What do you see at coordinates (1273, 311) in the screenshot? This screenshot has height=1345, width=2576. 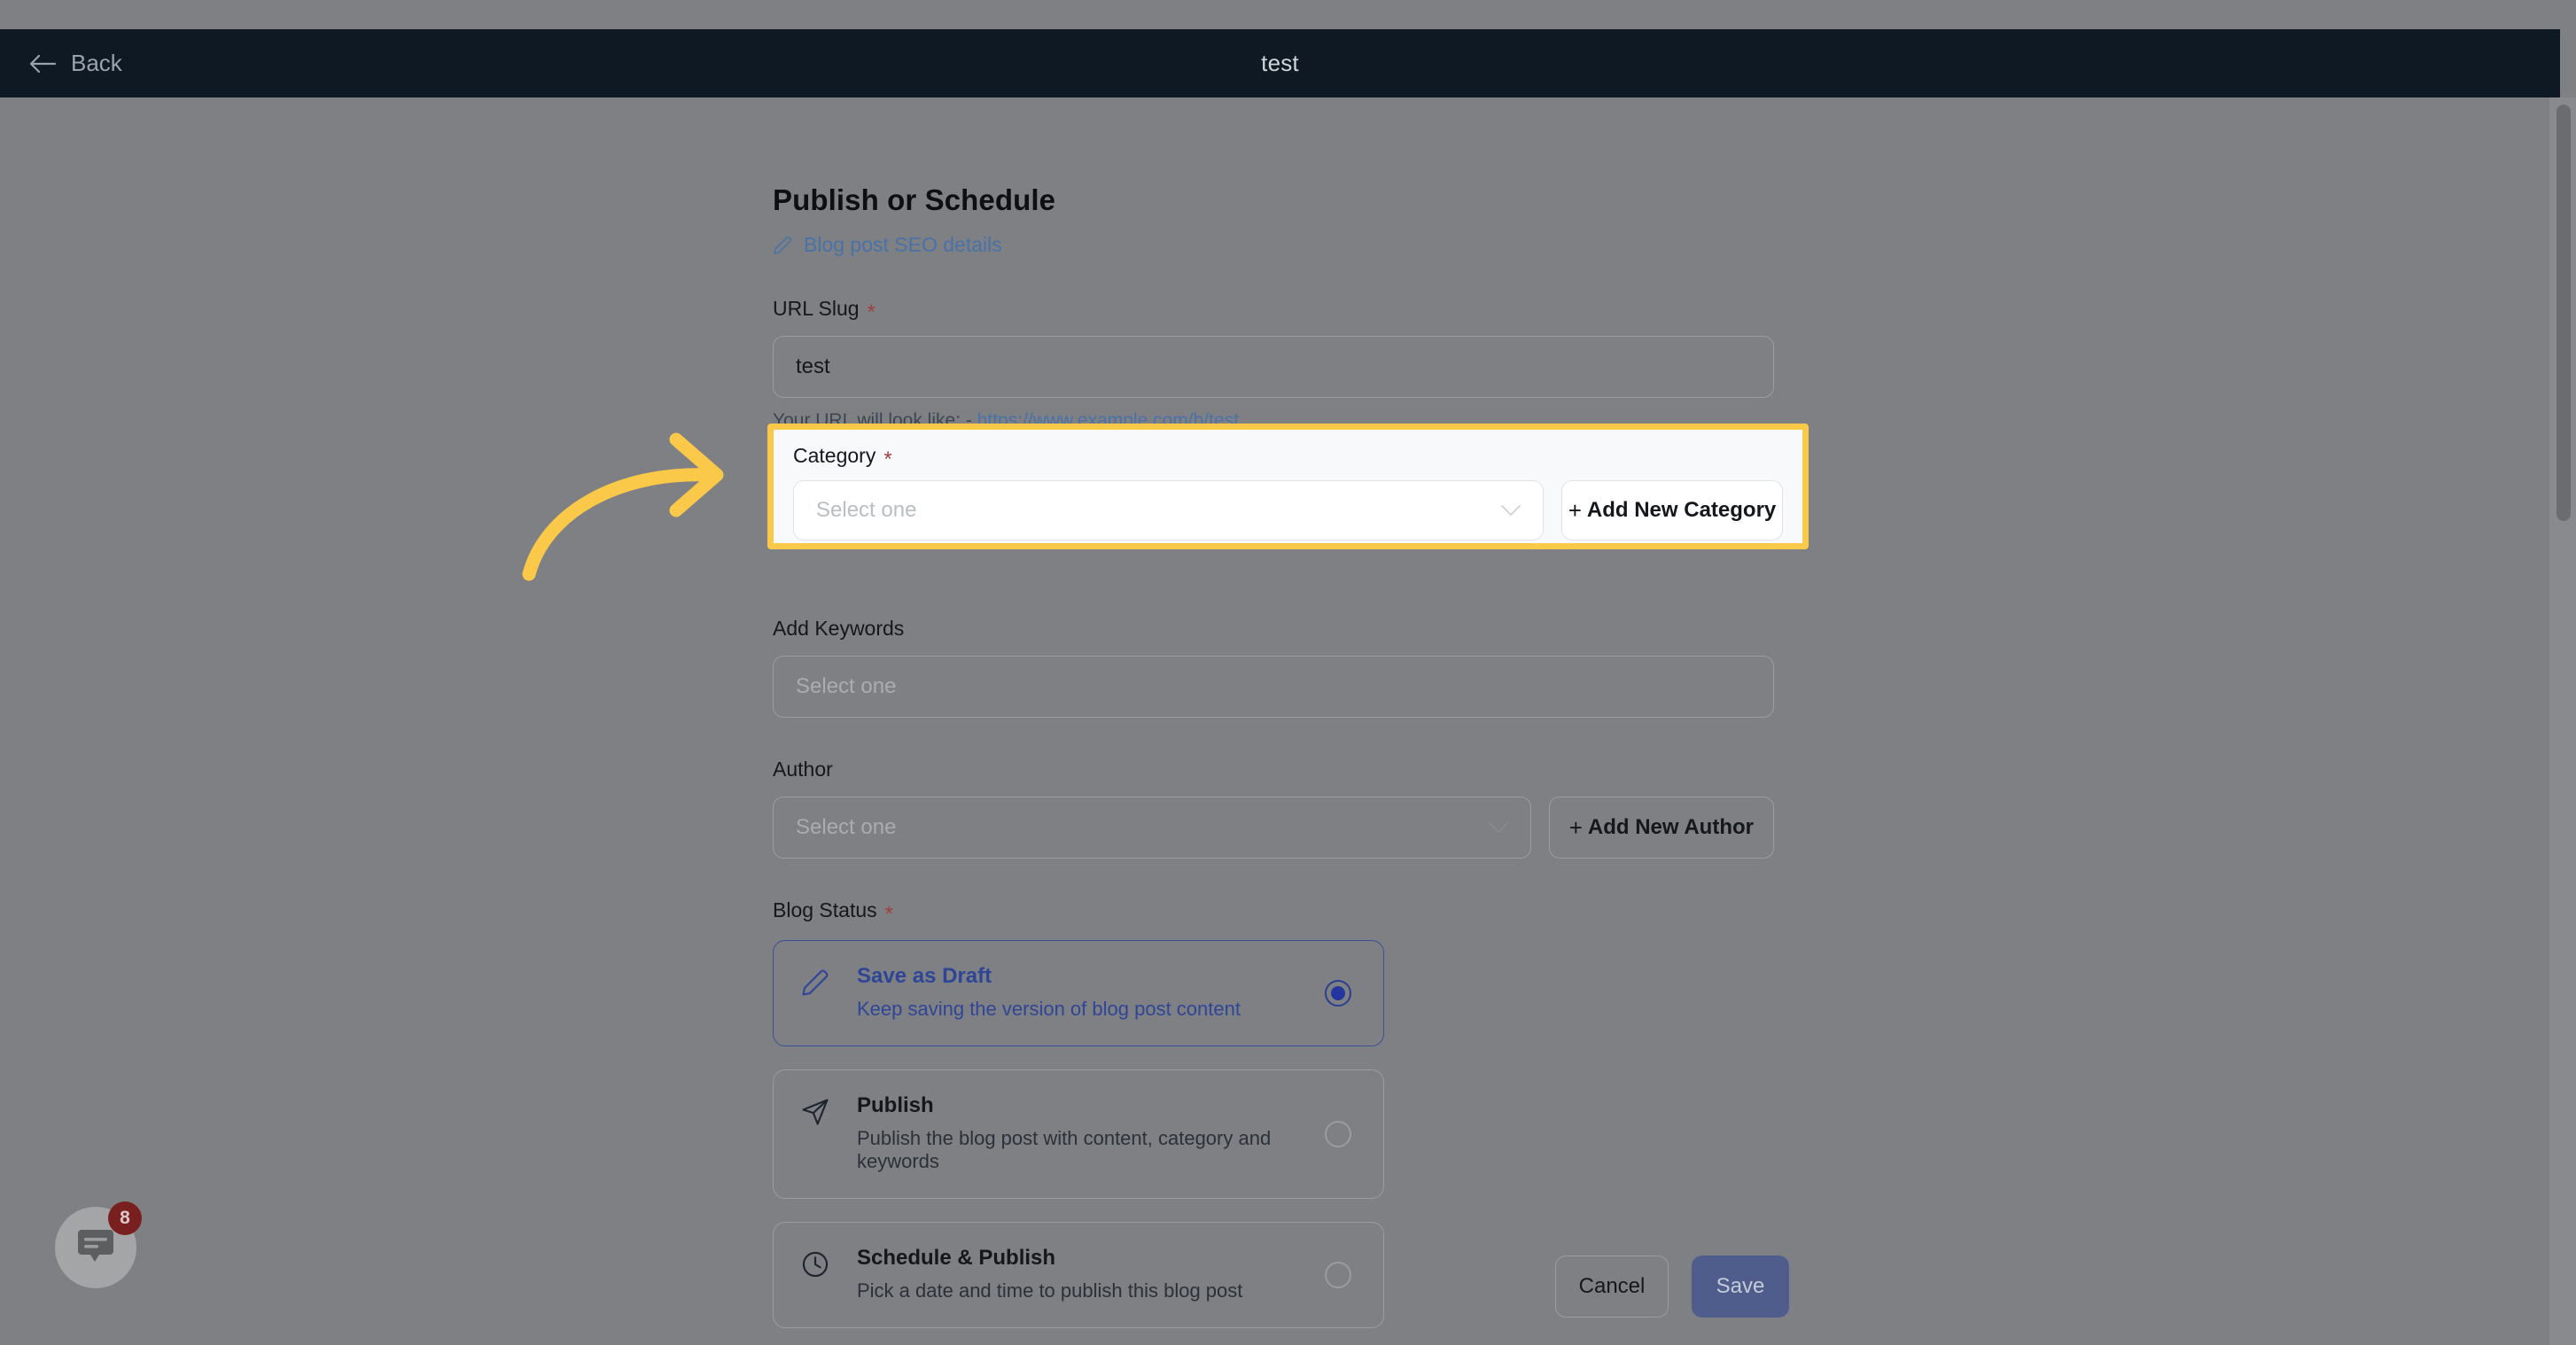 I see `url-slug-label: URL Slug *` at bounding box center [1273, 311].